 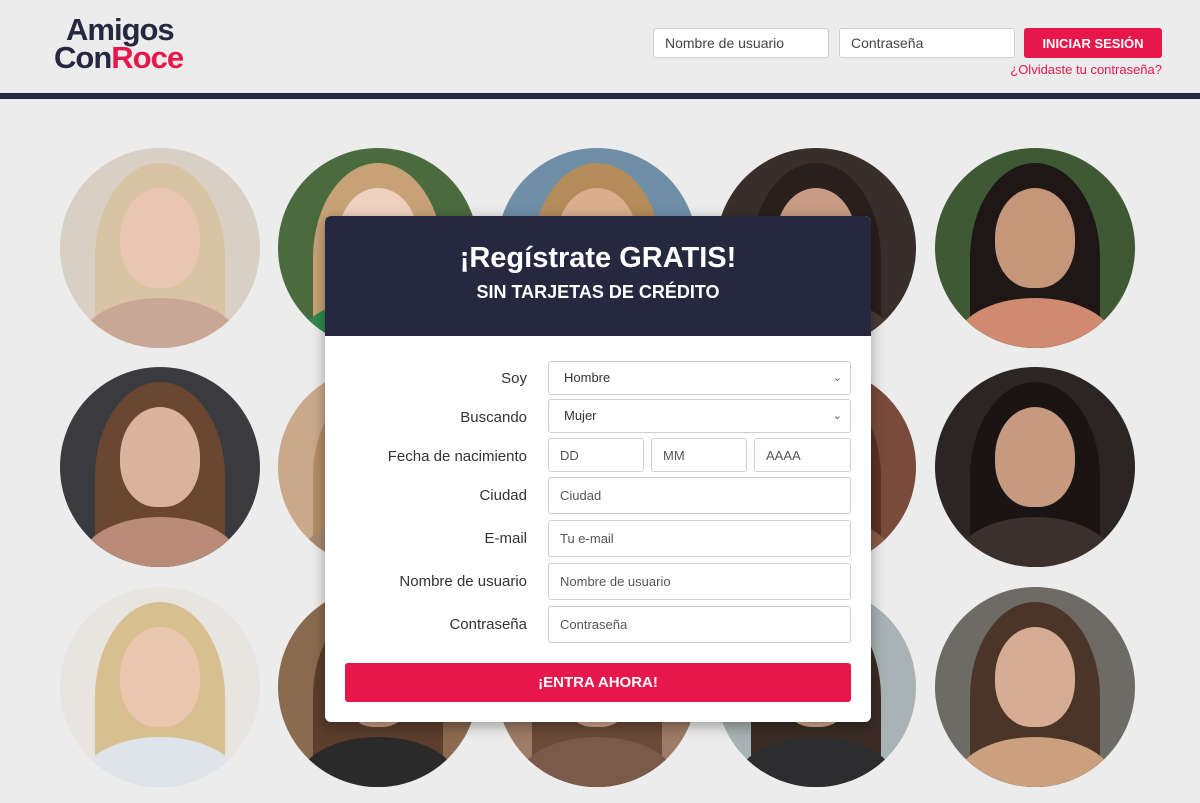 I want to click on modal-title: ¡Regístrate GRATIS!, so click(x=598, y=258).